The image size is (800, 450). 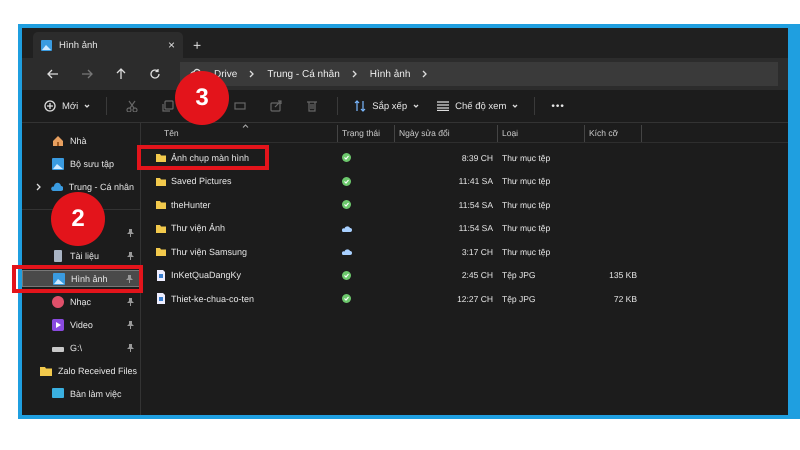 I want to click on file-item: Thư viện Ảnh, so click(x=244, y=228).